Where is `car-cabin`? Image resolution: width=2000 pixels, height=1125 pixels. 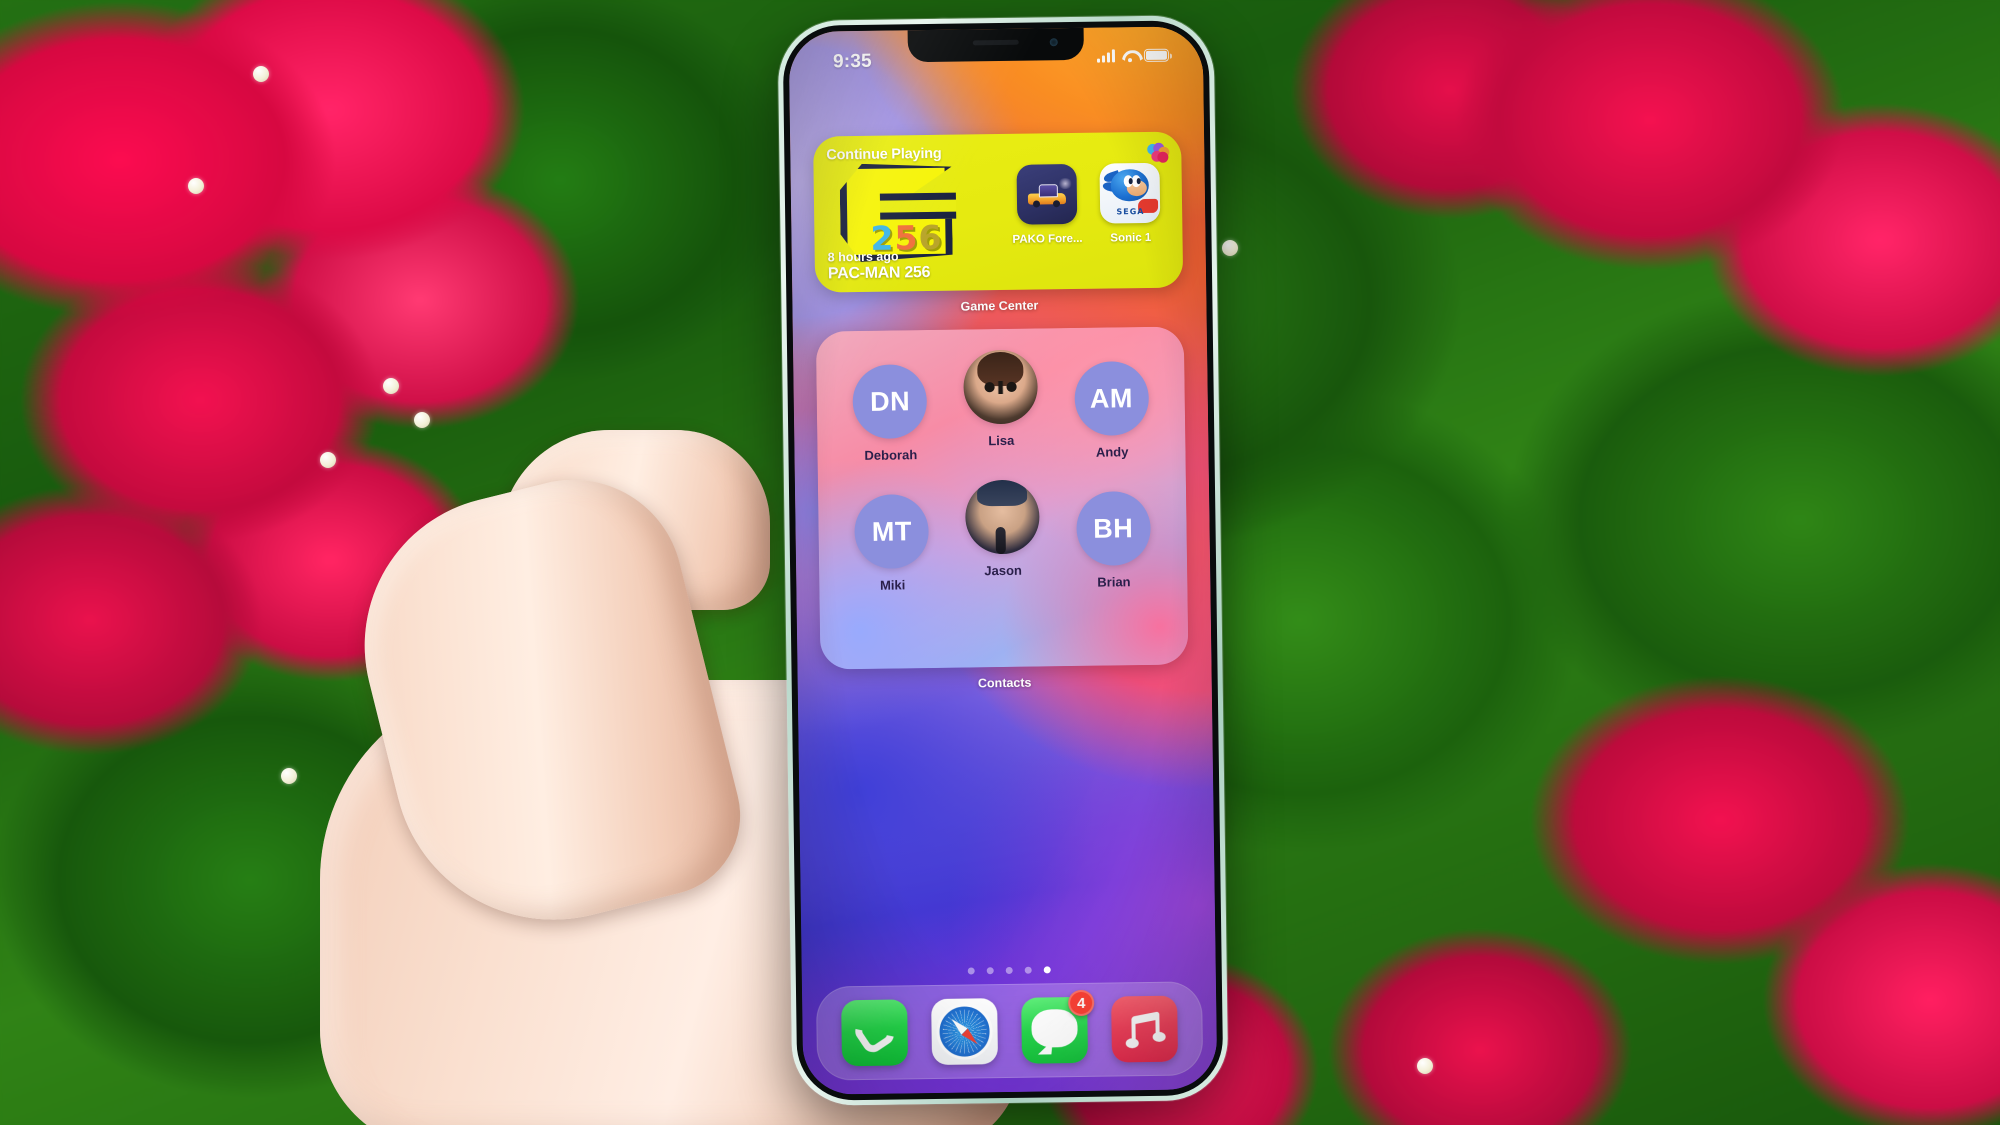
car-cabin is located at coordinates (1048, 190).